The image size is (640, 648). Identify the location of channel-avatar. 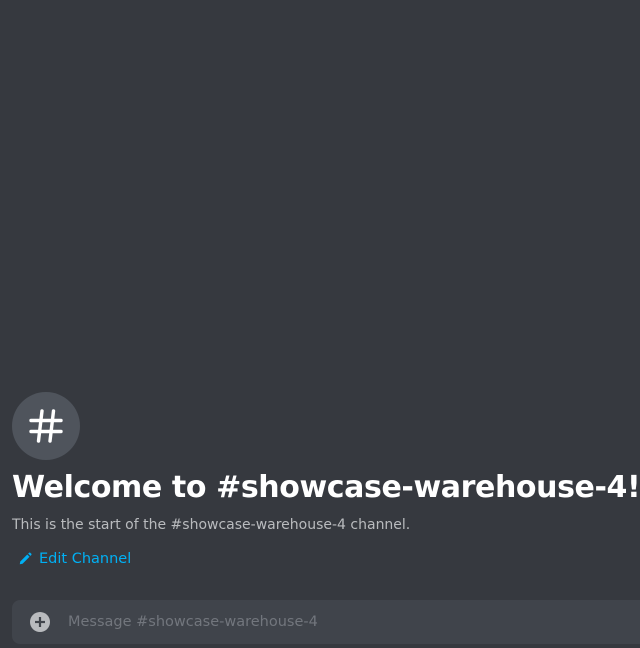
(46, 426).